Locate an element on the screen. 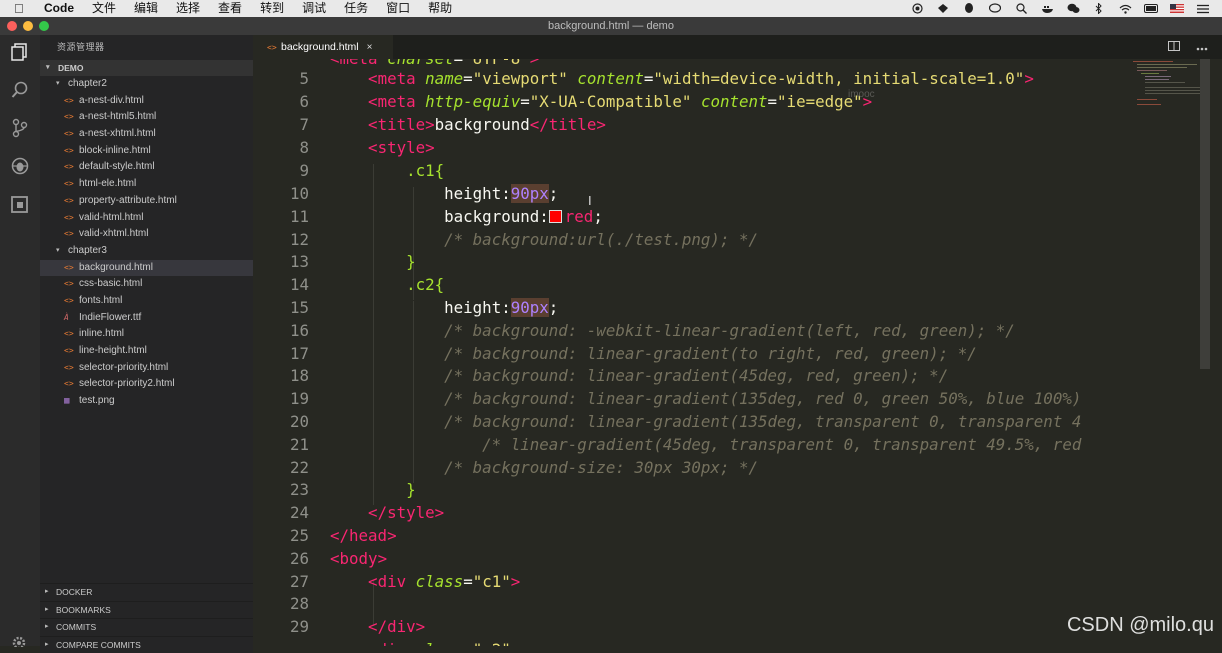 This screenshot has height=653, width=1222. file-item: <>valid-xhtml.html is located at coordinates (146, 234).